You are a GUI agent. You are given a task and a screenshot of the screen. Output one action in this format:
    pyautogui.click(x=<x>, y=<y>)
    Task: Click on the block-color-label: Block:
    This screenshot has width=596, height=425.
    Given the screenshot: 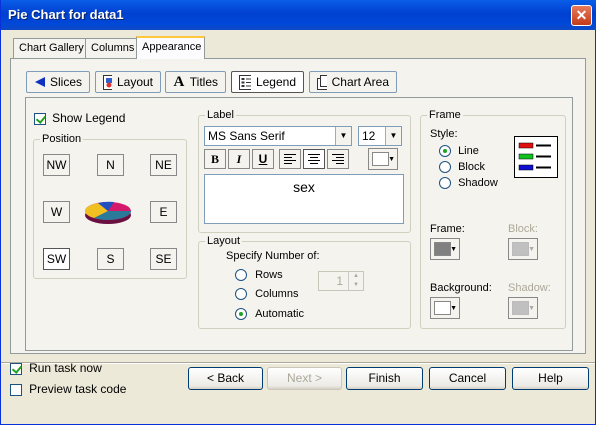 What is the action you would take?
    pyautogui.click(x=523, y=229)
    